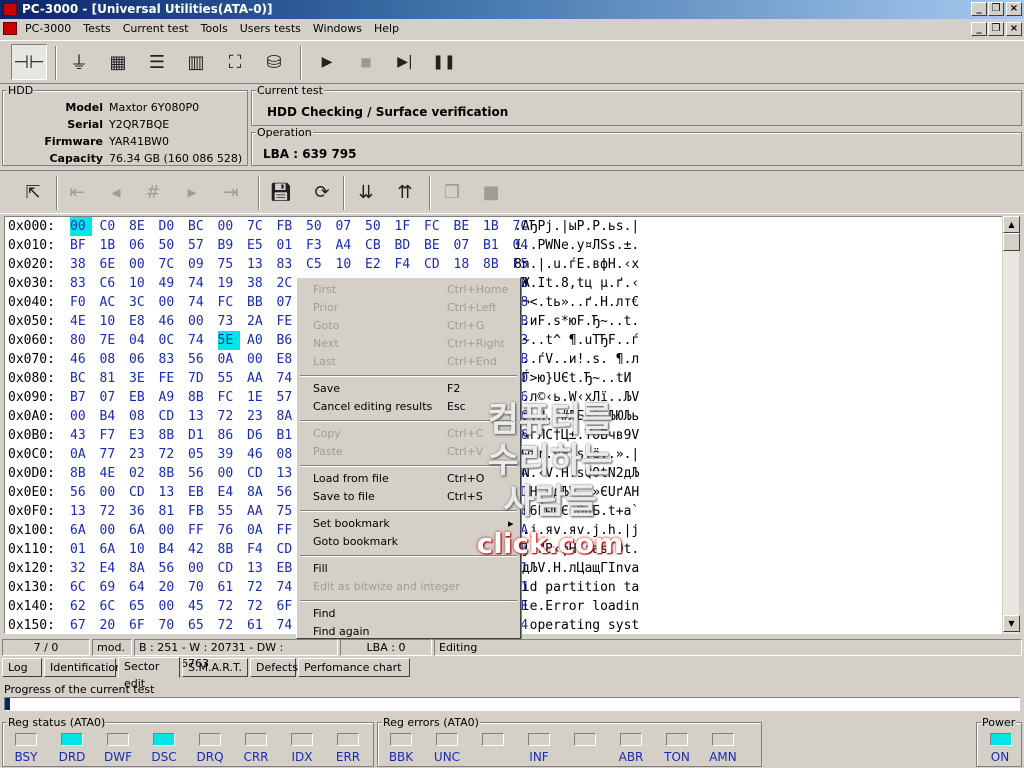 The width and height of the screenshot is (1024, 768). Describe the element at coordinates (258, 397) in the screenshot. I see `hex-byte: 1E` at that location.